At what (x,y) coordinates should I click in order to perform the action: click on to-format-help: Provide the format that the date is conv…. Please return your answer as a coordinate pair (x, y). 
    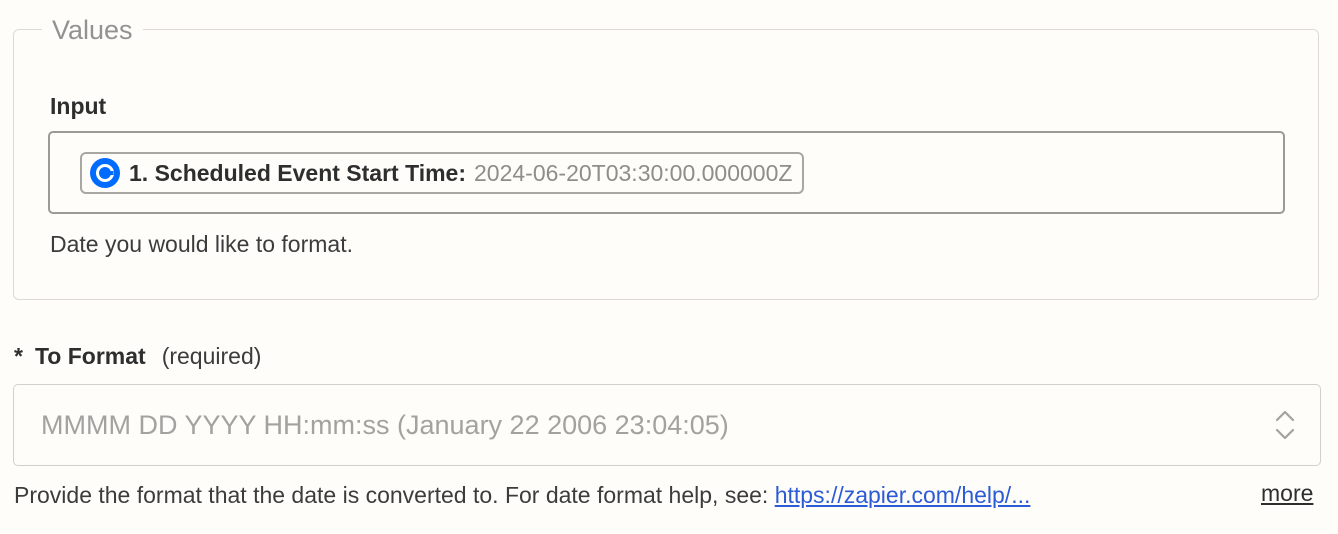
    Looking at the image, I should click on (522, 495).